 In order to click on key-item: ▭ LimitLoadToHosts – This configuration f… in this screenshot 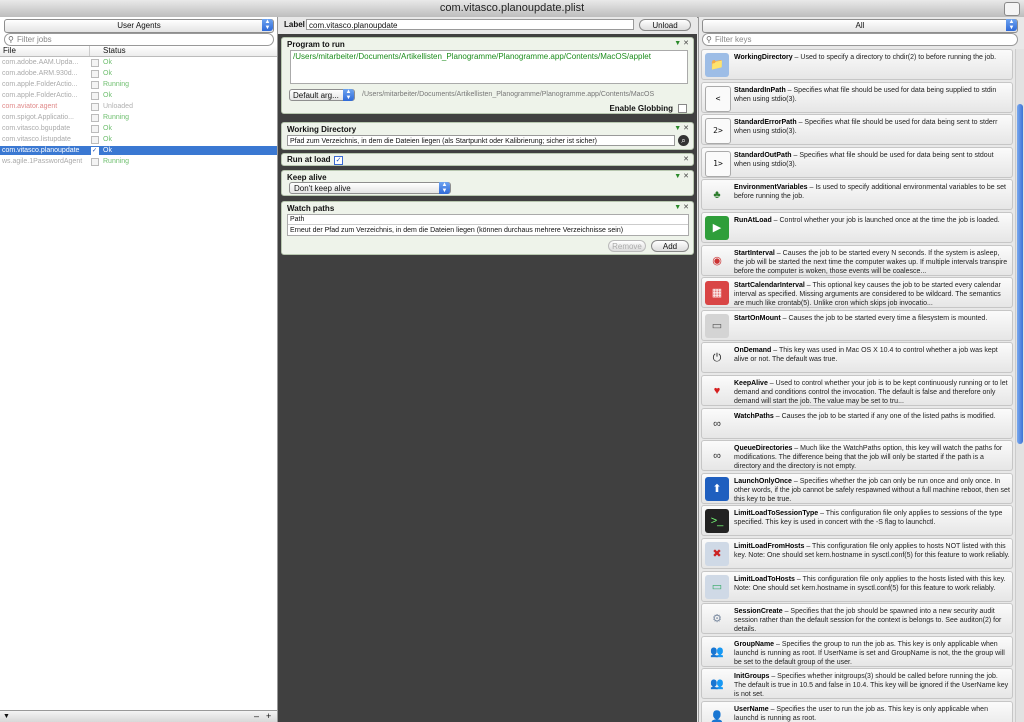, I will do `click(857, 586)`.